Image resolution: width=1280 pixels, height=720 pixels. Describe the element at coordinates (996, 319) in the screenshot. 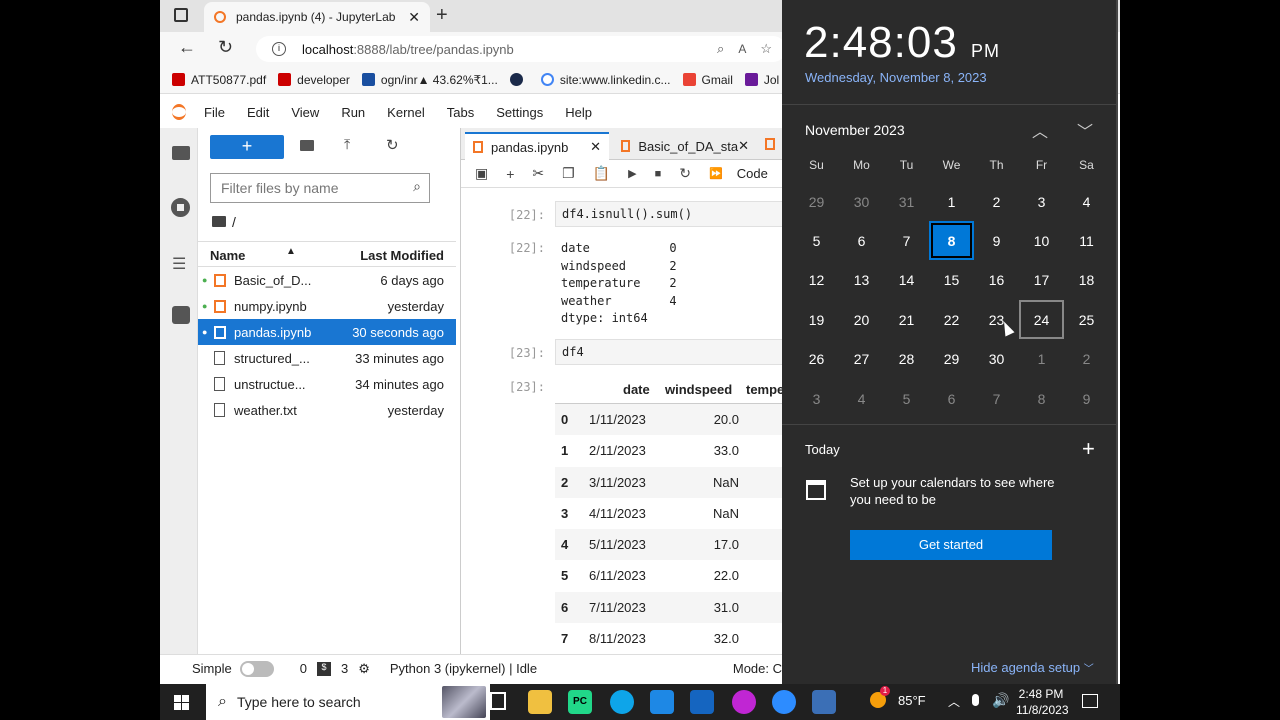

I see `calendar-day: 23` at that location.